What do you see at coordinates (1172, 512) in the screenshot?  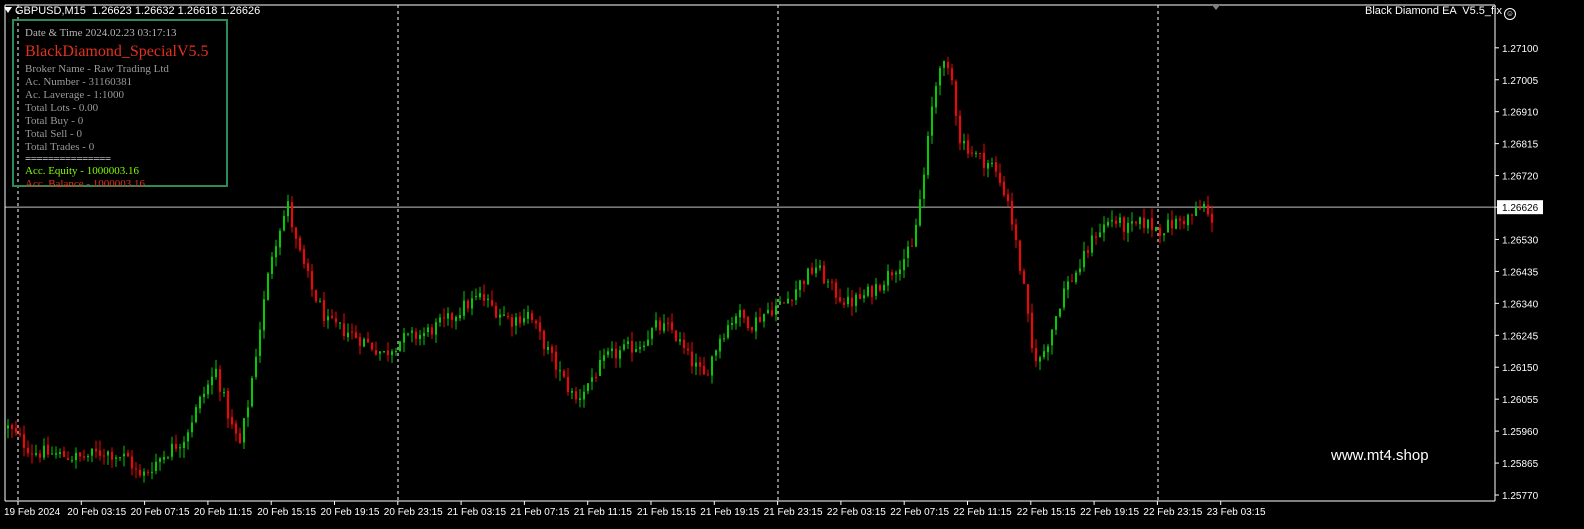 I see `time-tick-label: 22 Feb 23:15` at bounding box center [1172, 512].